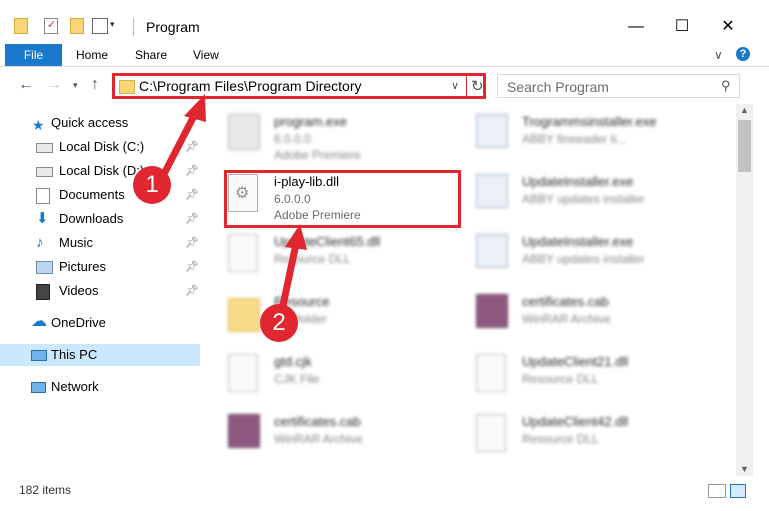 Image resolution: width=769 pixels, height=511 pixels. What do you see at coordinates (152, 185) in the screenshot?
I see `callout-badge-1: 1` at bounding box center [152, 185].